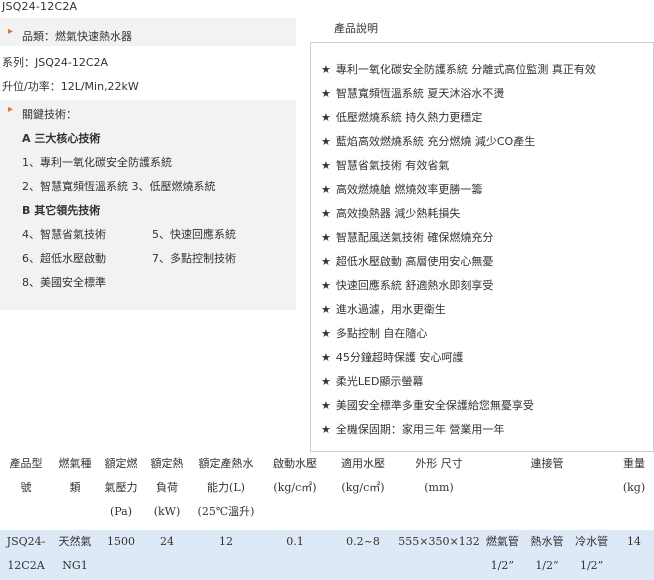 The width and height of the screenshot is (654, 580). What do you see at coordinates (61, 138) in the screenshot?
I see `section-a-title: A 三大核心技術` at bounding box center [61, 138].